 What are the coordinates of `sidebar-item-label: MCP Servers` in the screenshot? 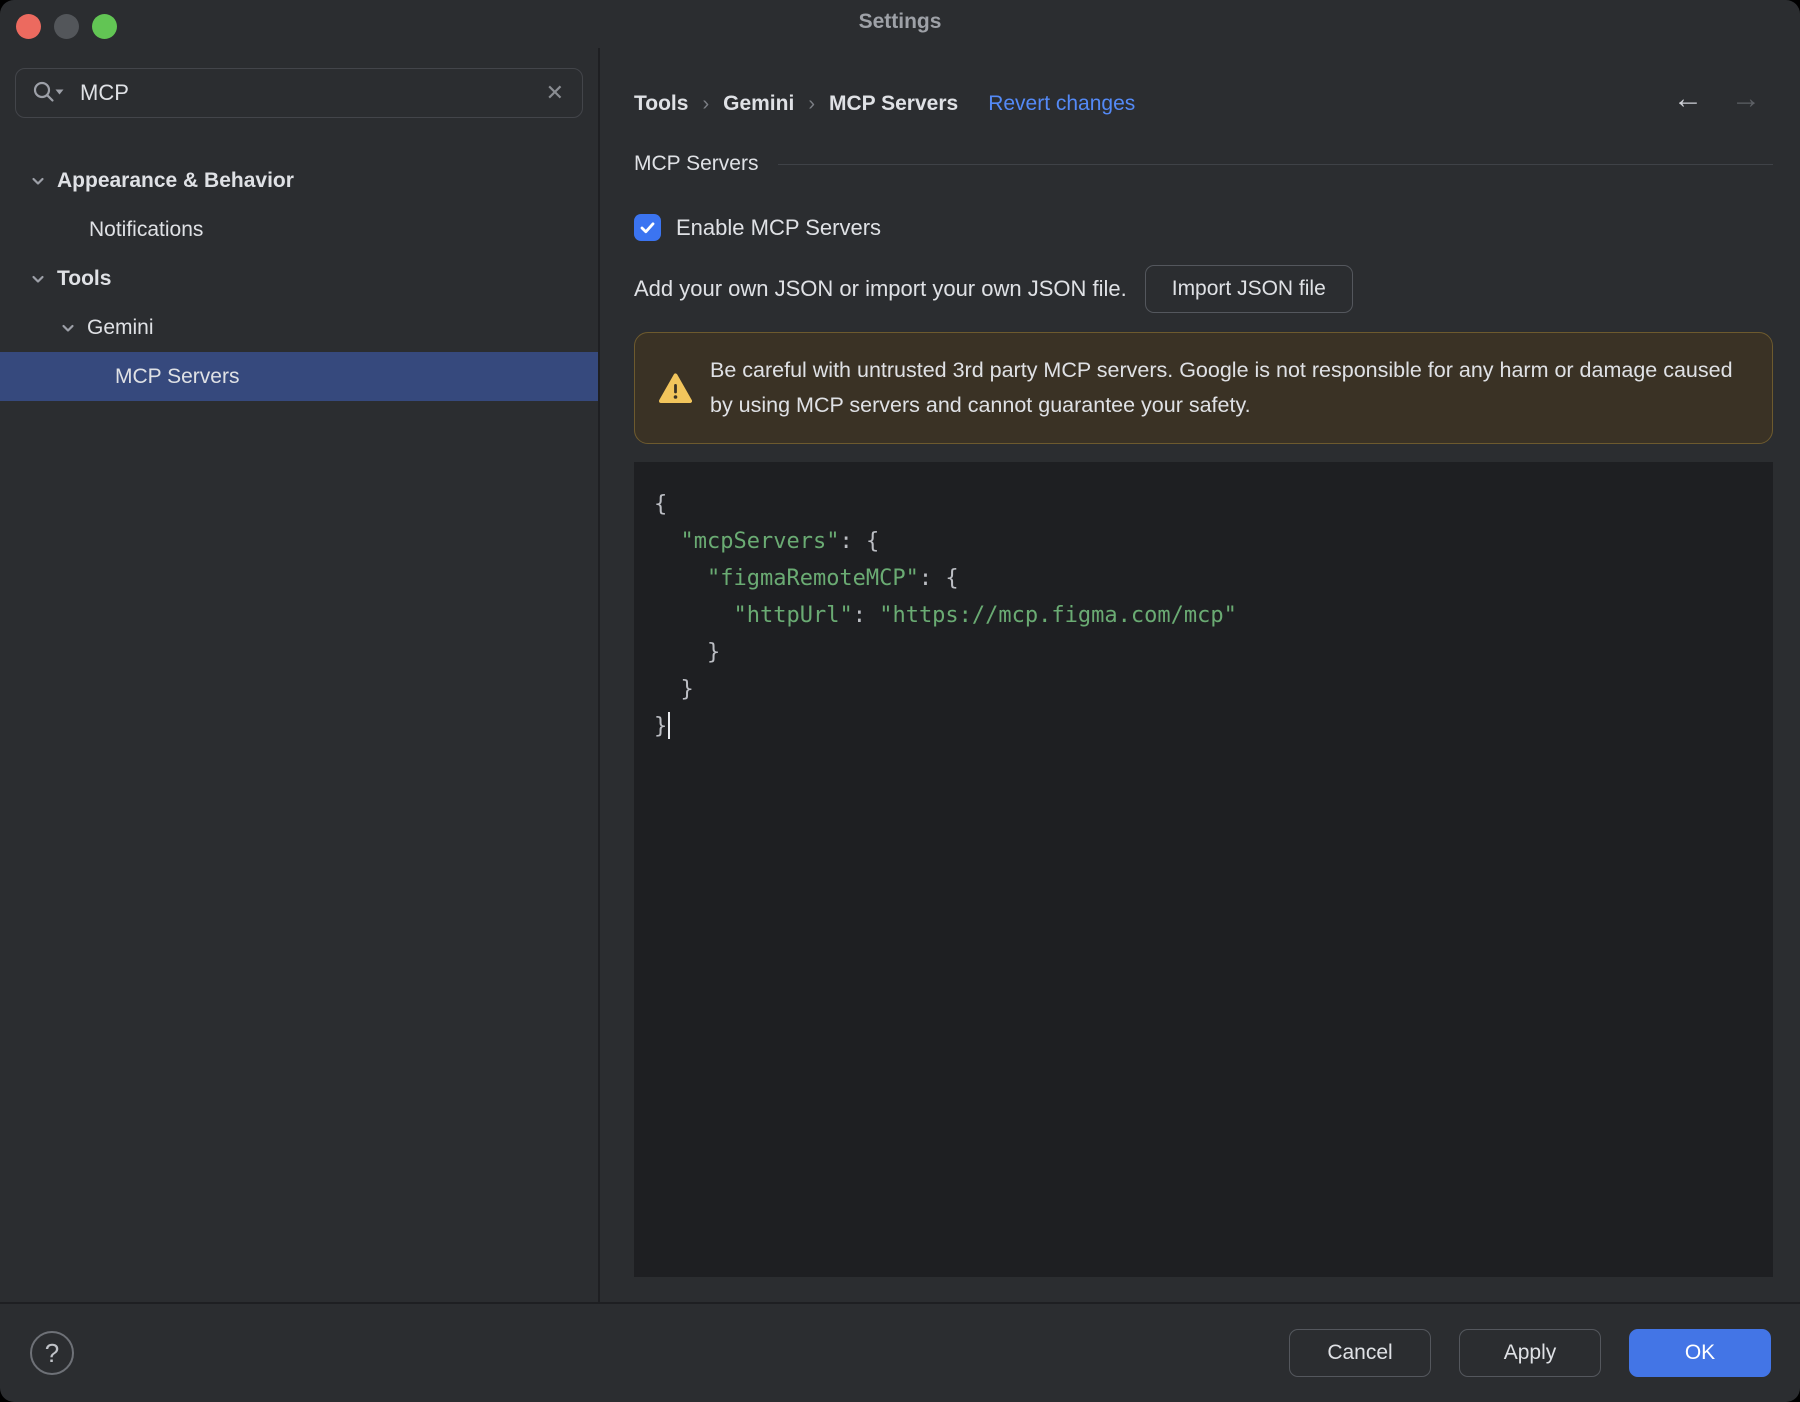 It's located at (177, 376).